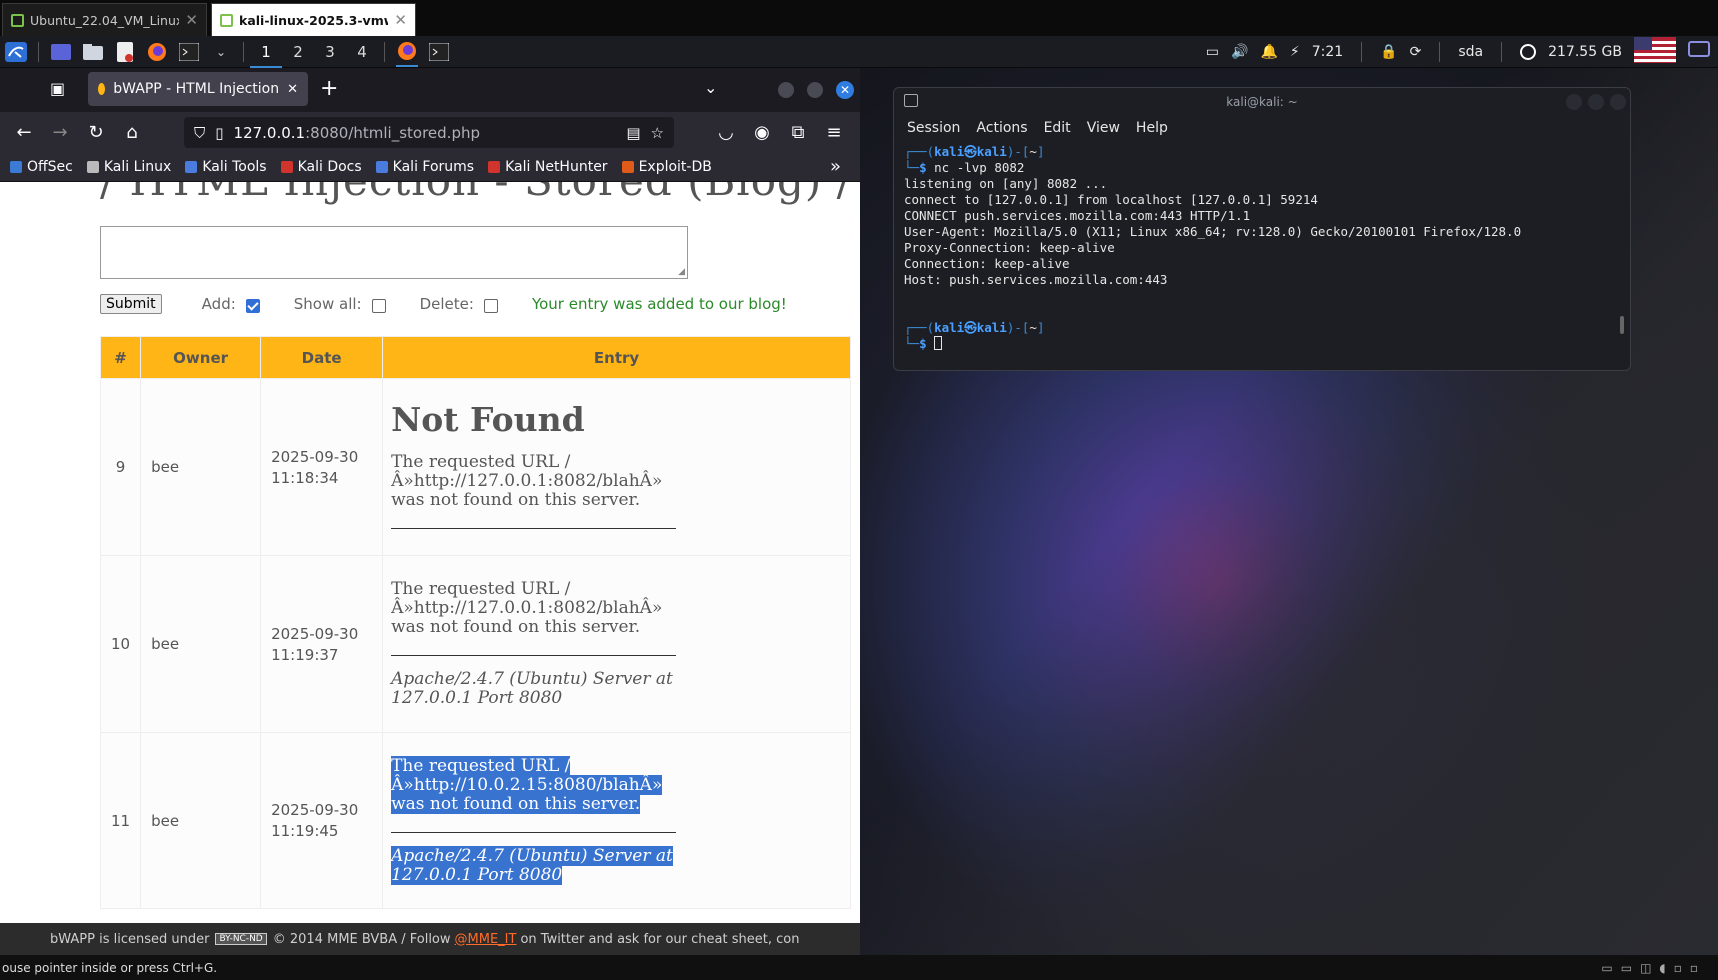 The height and width of the screenshot is (980, 1718). I want to click on bookmark-kali-docs: Kali Docs, so click(321, 167).